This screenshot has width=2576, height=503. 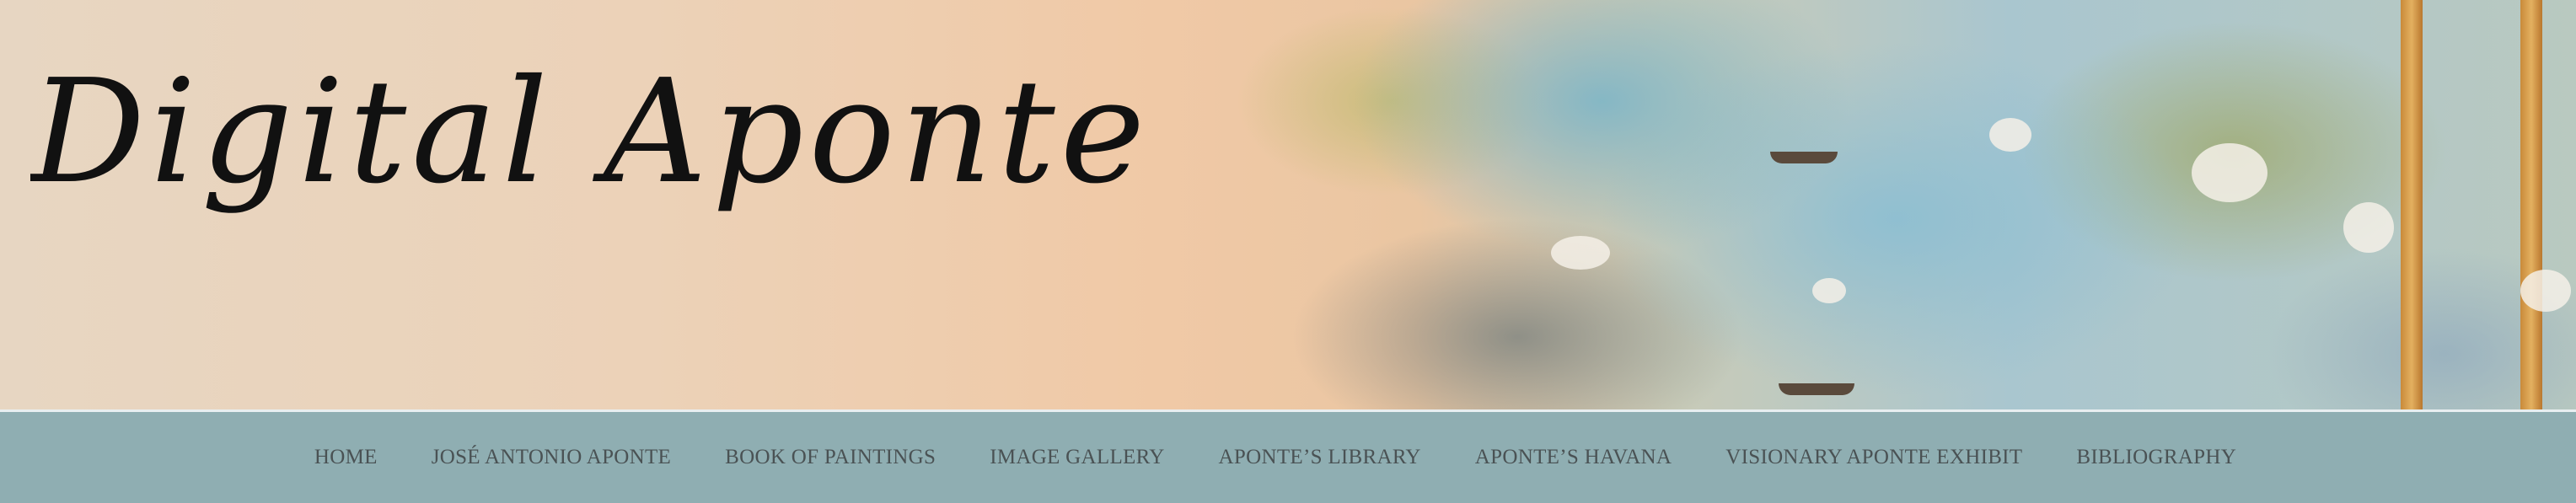 What do you see at coordinates (1320, 457) in the screenshot?
I see `nav-item-apontes-library: APONTE’S LIBRARY` at bounding box center [1320, 457].